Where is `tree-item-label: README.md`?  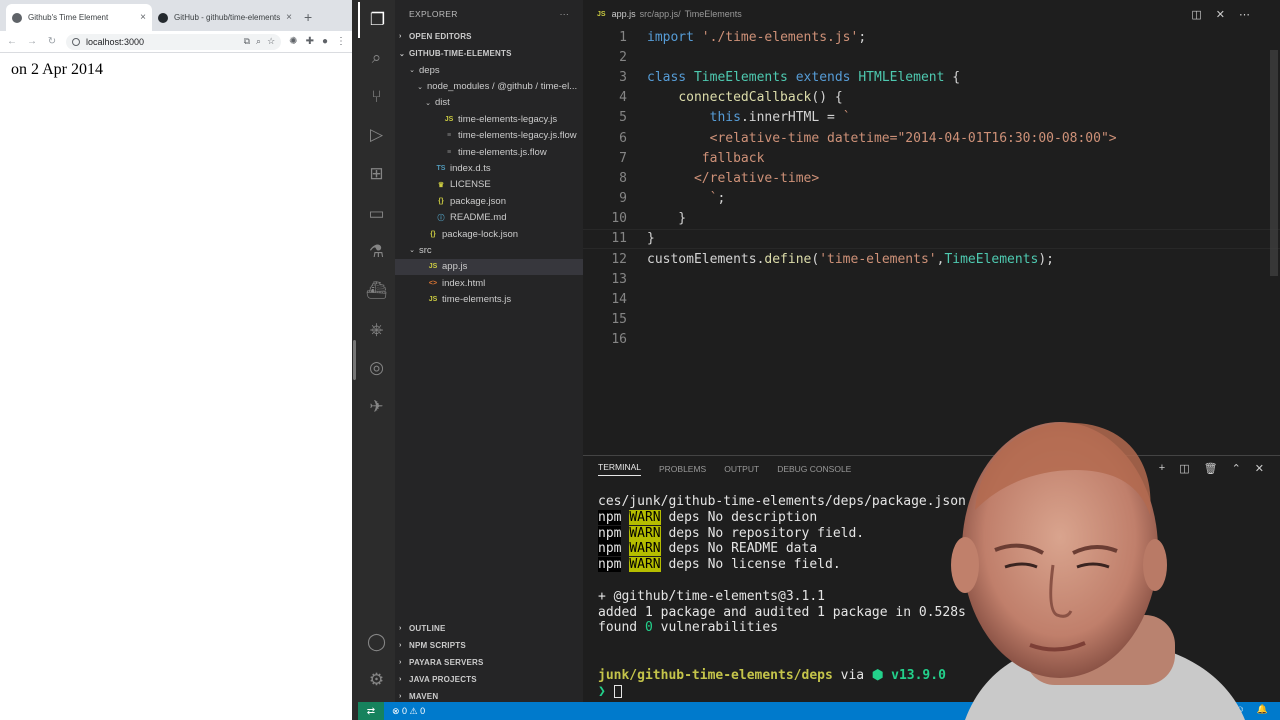 tree-item-label: README.md is located at coordinates (478, 218).